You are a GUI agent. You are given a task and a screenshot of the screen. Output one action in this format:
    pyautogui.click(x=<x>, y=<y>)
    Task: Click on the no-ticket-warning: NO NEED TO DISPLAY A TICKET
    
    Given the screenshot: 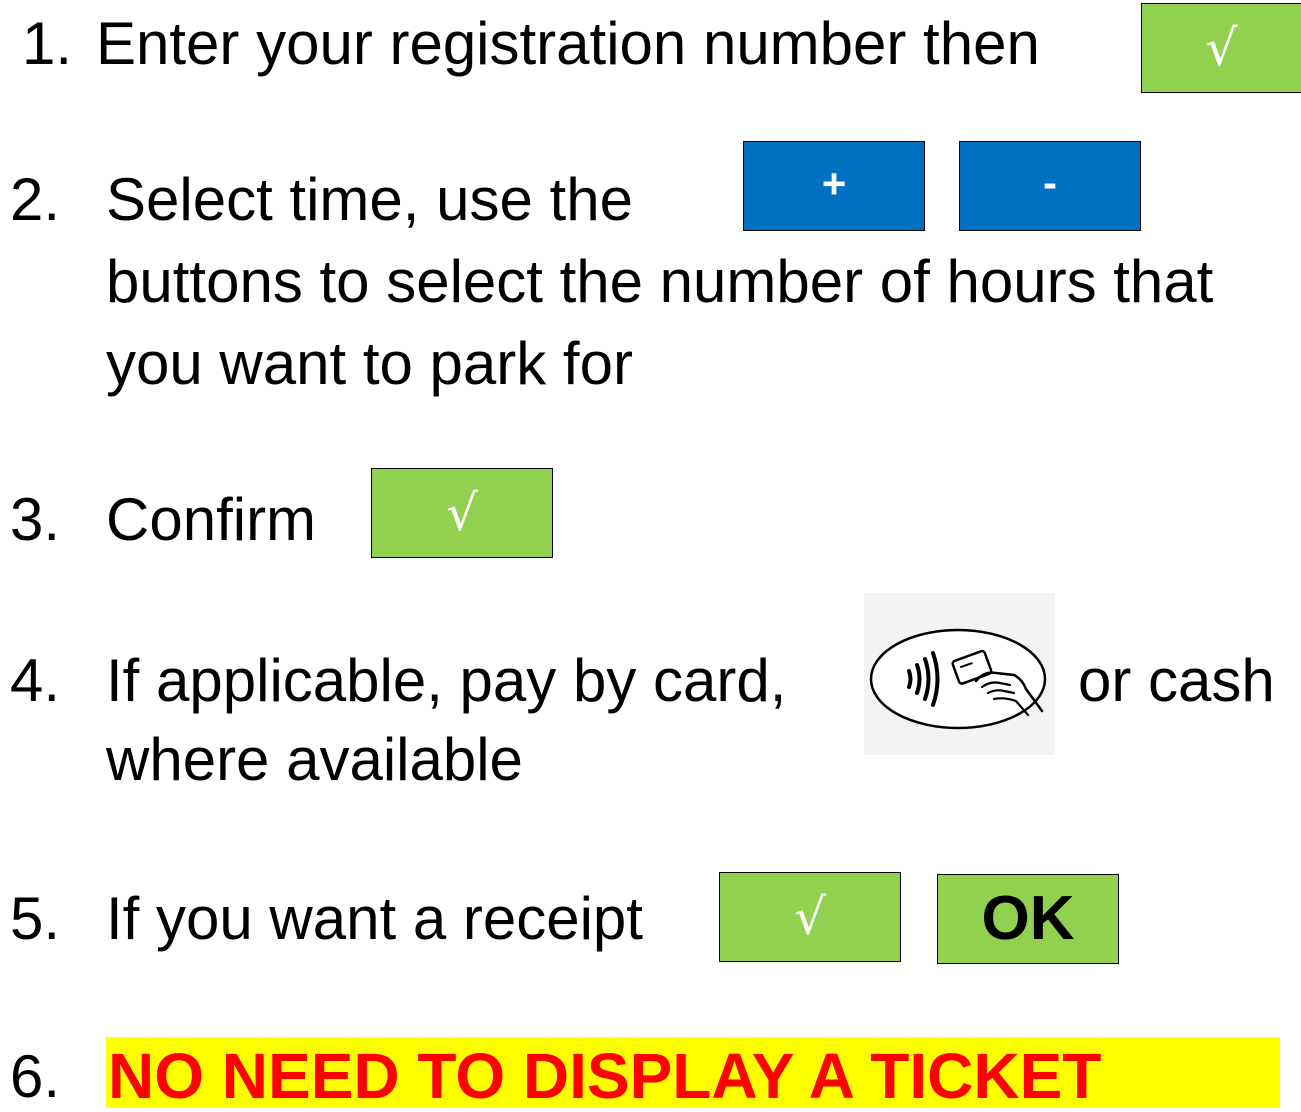 What is the action you would take?
    pyautogui.click(x=605, y=1076)
    